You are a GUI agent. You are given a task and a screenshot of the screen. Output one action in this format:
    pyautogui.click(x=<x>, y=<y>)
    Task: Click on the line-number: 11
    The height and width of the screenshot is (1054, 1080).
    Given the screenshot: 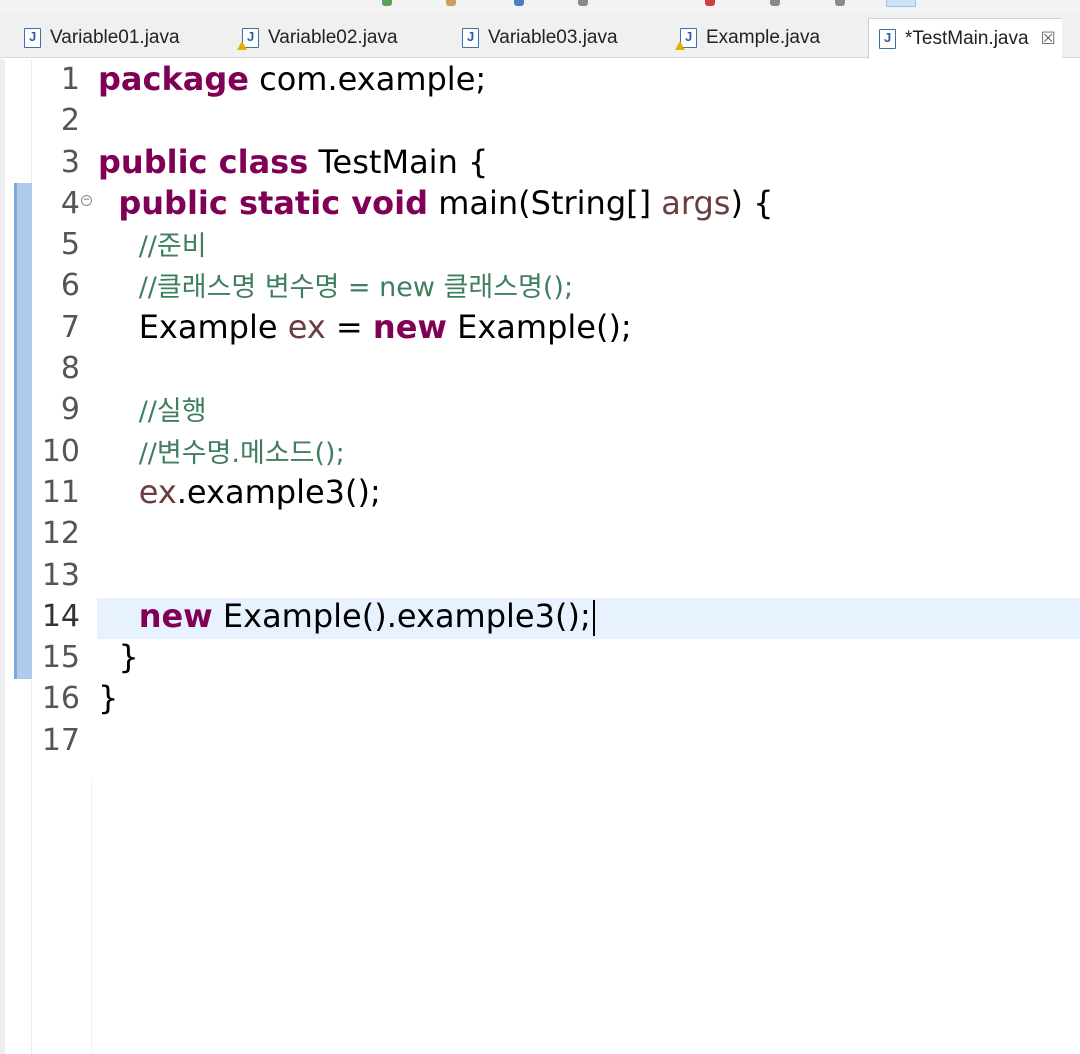 What is the action you would take?
    pyautogui.click(x=60, y=492)
    